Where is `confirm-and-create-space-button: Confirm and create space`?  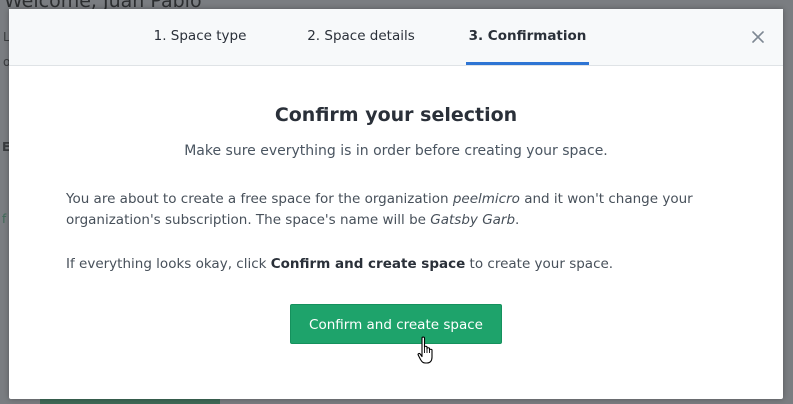 confirm-and-create-space-button: Confirm and create space is located at coordinates (396, 324).